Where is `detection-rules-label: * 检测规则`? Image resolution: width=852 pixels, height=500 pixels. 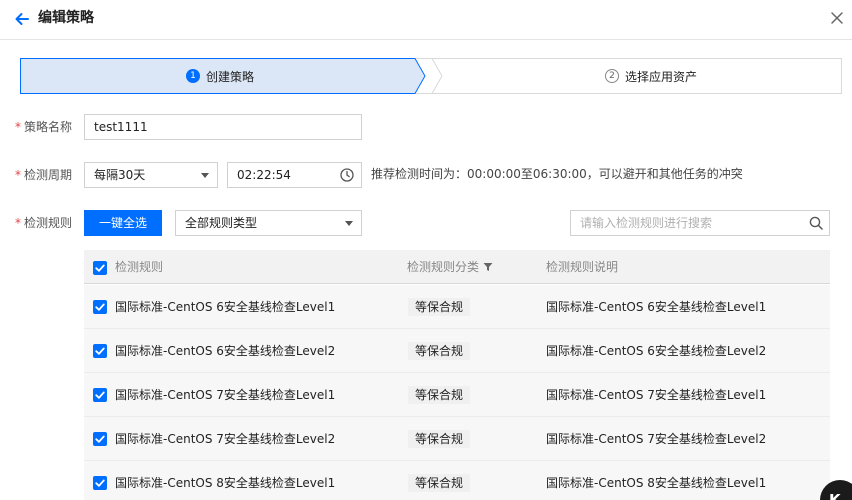 detection-rules-label: * 检测规则 is located at coordinates (44, 223).